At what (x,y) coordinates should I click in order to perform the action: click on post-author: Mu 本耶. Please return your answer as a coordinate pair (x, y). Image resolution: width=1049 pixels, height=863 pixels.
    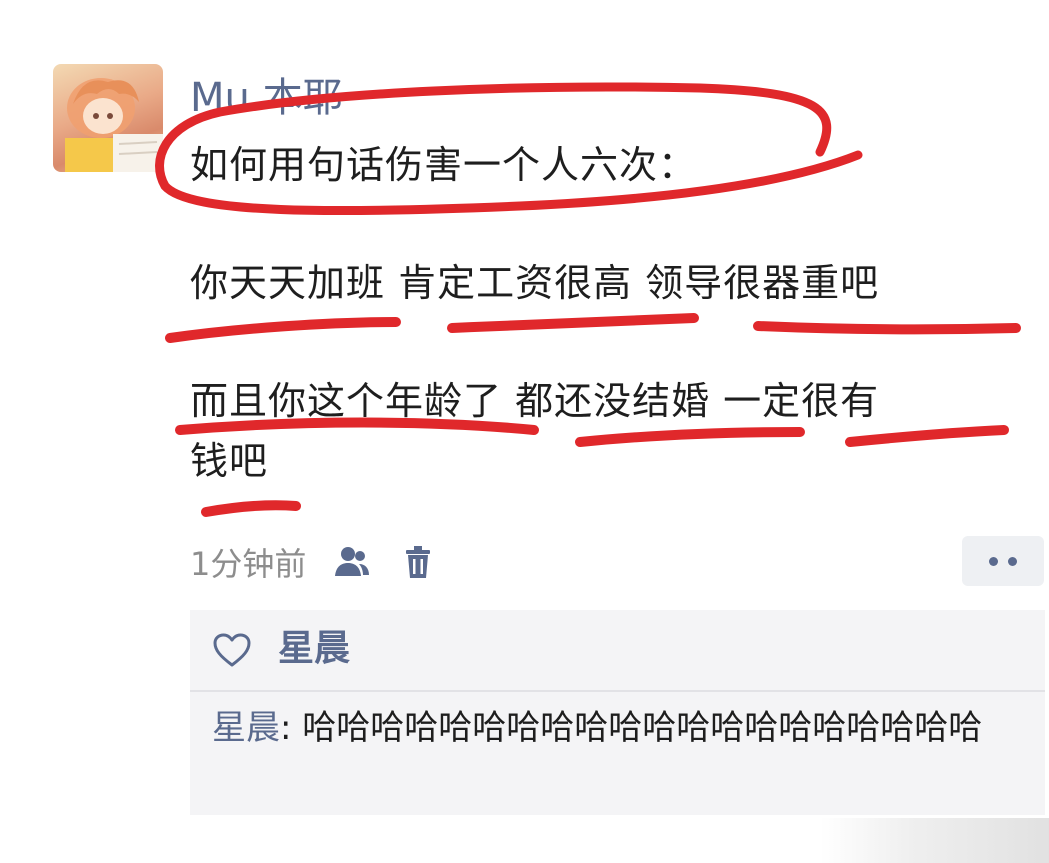
    Looking at the image, I should click on (266, 98).